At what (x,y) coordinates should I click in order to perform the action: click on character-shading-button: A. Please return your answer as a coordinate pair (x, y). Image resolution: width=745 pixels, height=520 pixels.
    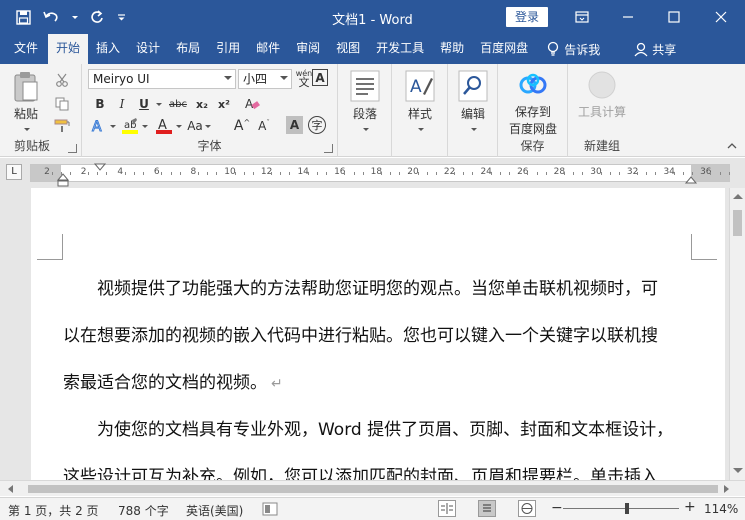
    Looking at the image, I should click on (294, 125).